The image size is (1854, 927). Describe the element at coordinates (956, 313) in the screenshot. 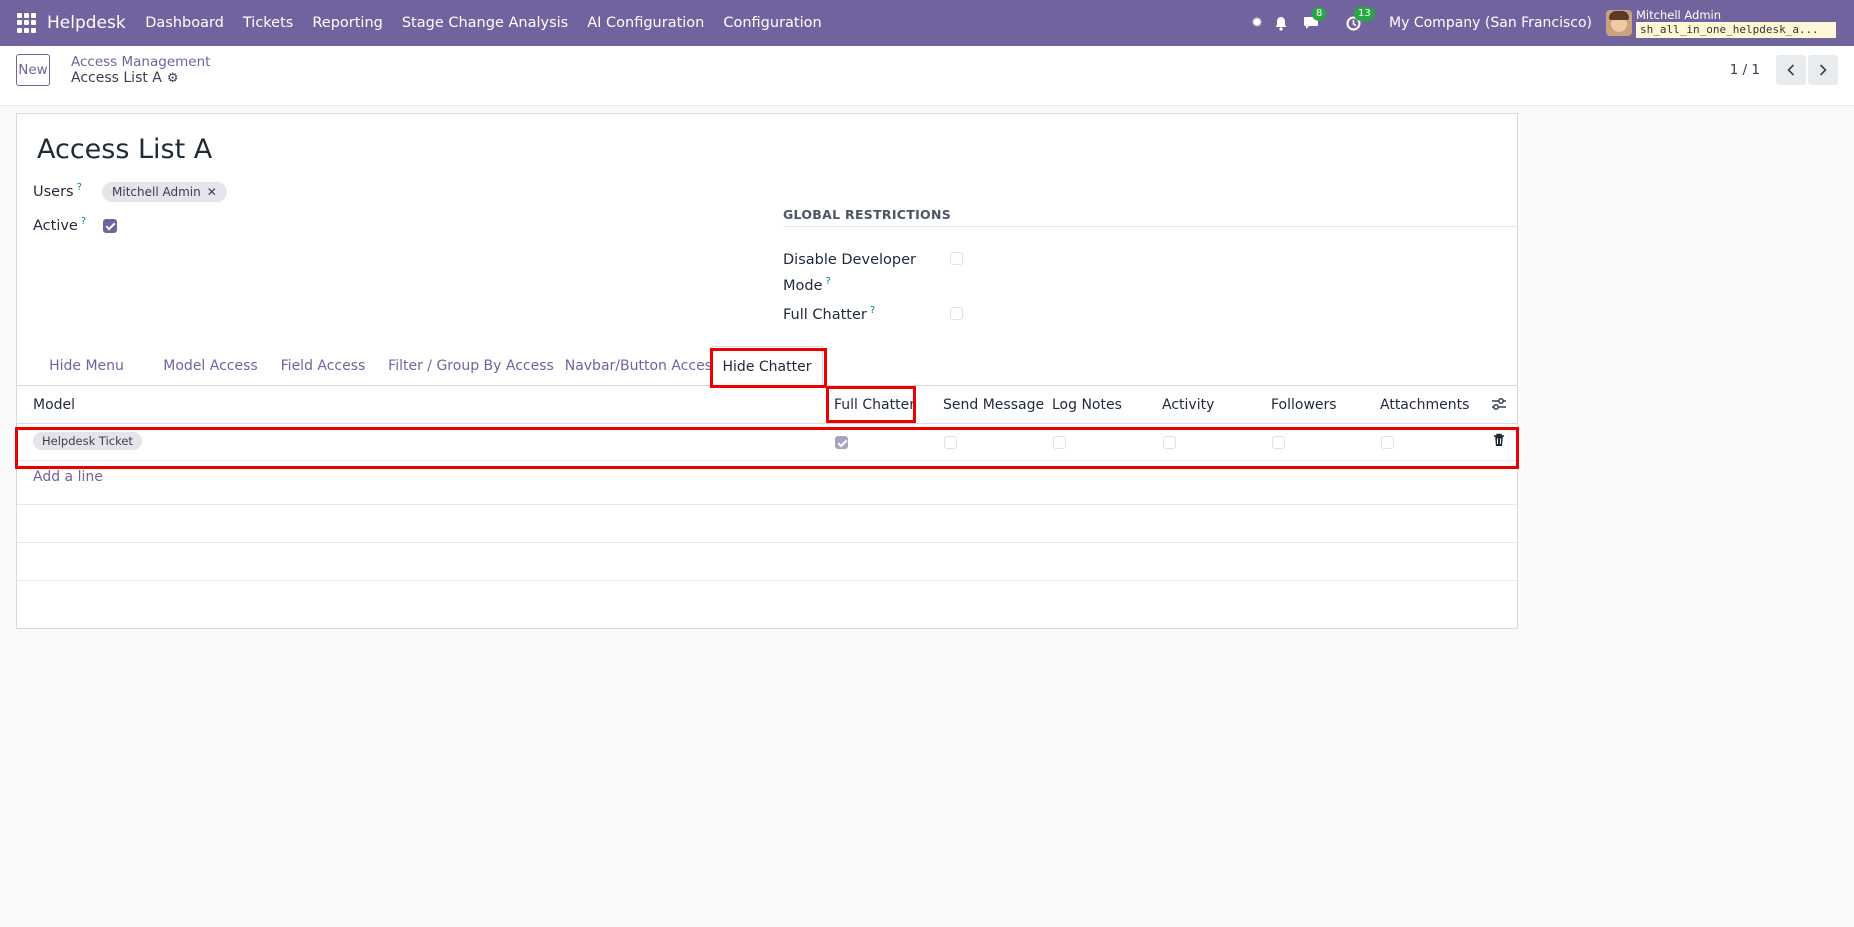

I see `full-chatter-checkbox` at that location.